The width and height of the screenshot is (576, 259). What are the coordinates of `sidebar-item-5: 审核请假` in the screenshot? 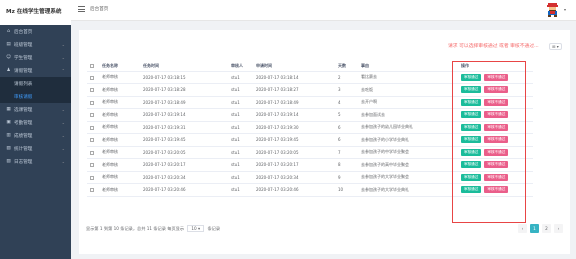 It's located at (35, 96).